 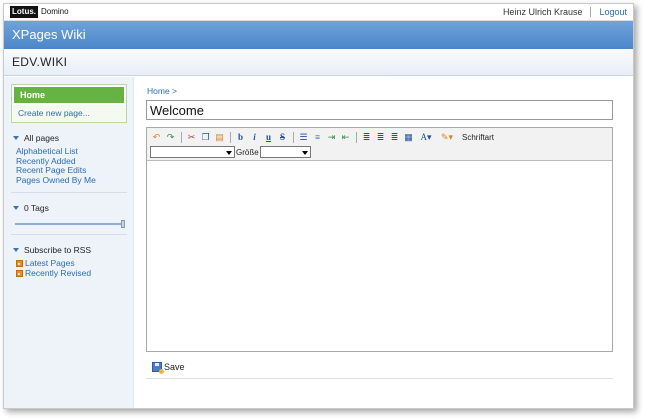 What do you see at coordinates (285, 152) in the screenshot?
I see `size-select` at bounding box center [285, 152].